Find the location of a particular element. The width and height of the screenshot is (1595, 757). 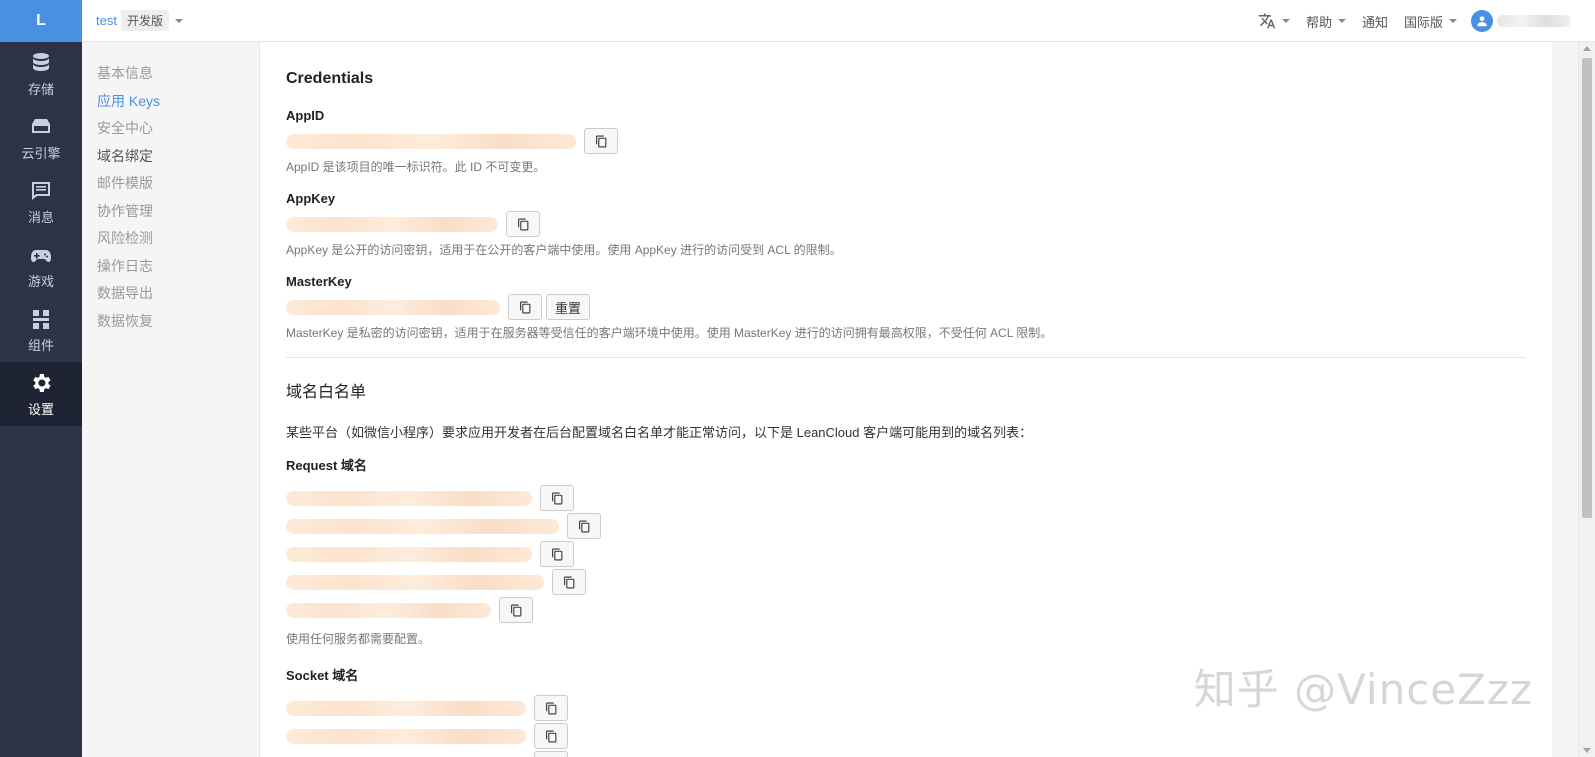

gamepad-icon is located at coordinates (41, 255).